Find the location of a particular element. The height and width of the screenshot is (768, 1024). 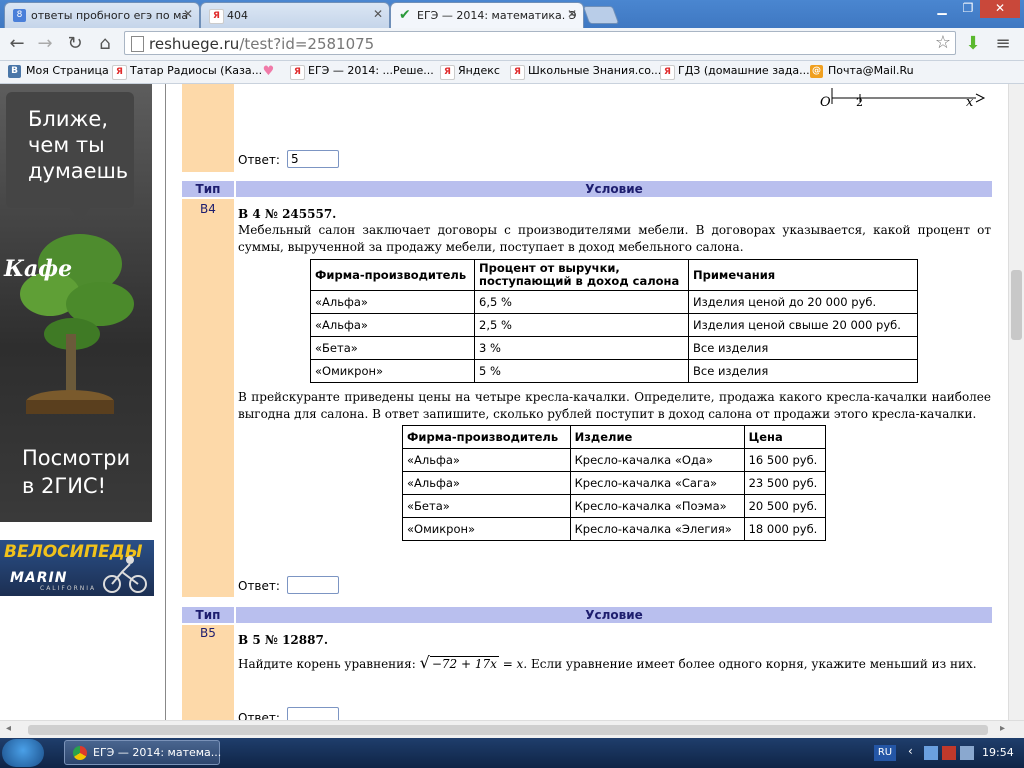

forward-arrow-icon: → is located at coordinates (45, 44).